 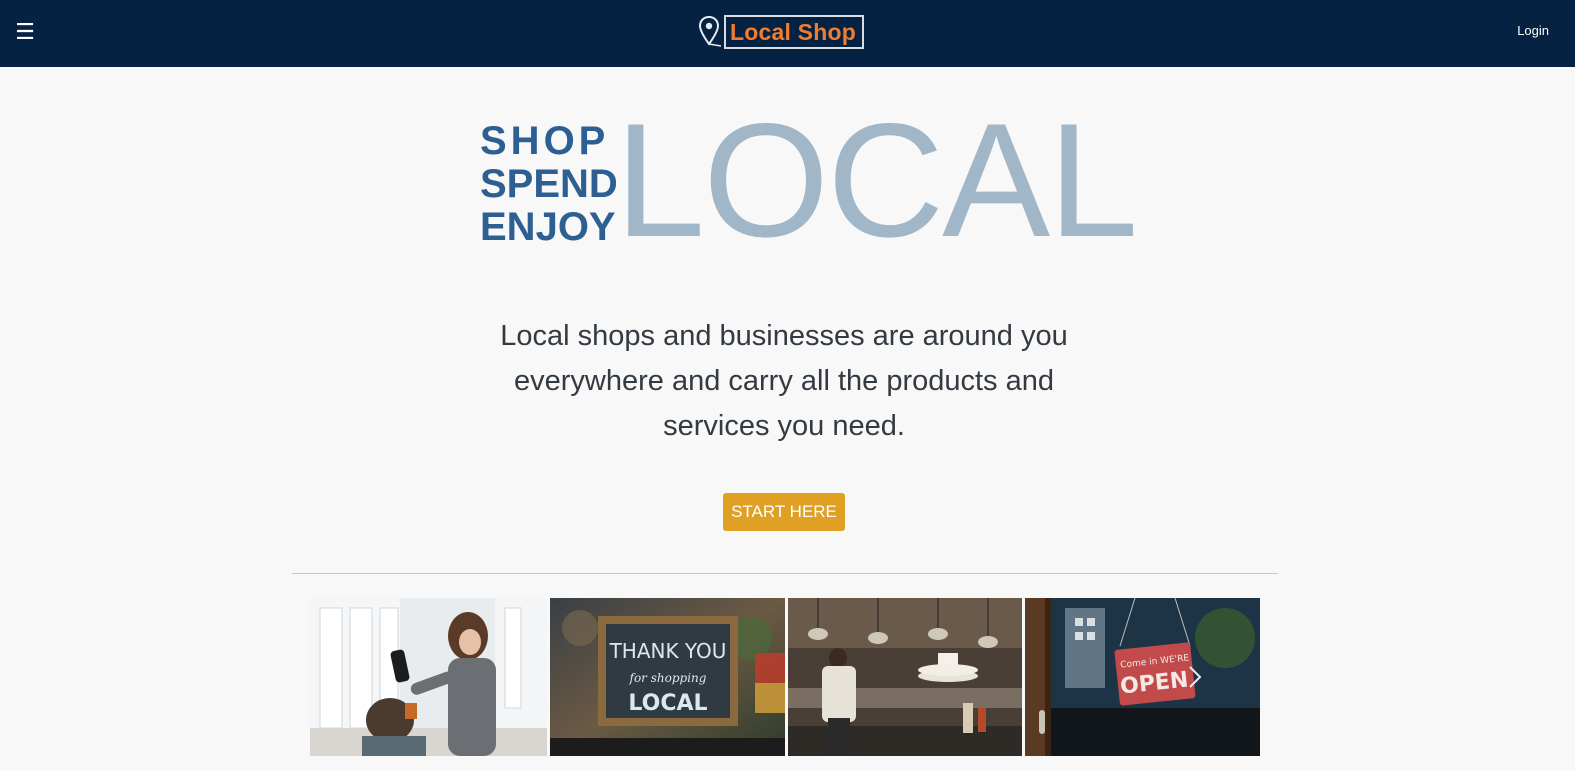 What do you see at coordinates (876, 180) in the screenshot?
I see `hero-big-word: LOCAL` at bounding box center [876, 180].